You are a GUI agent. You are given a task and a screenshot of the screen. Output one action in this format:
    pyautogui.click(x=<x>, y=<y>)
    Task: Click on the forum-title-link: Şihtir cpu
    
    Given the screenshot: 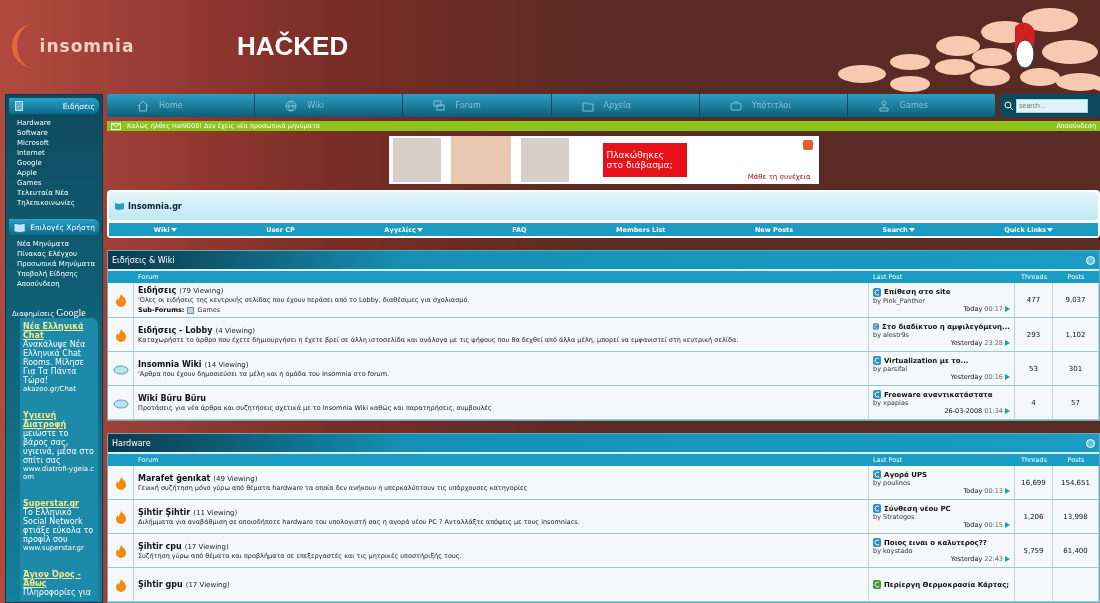 What is the action you would take?
    pyautogui.click(x=160, y=546)
    